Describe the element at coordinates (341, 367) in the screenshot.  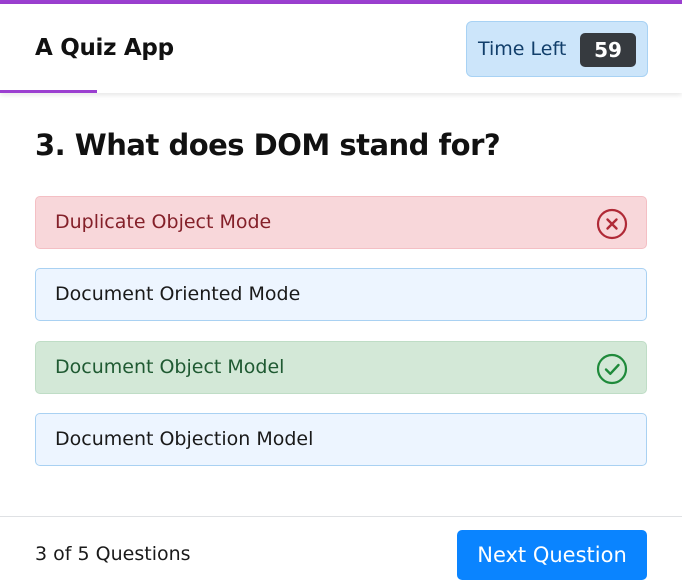
I see `answer-option-3: Document Object Model` at that location.